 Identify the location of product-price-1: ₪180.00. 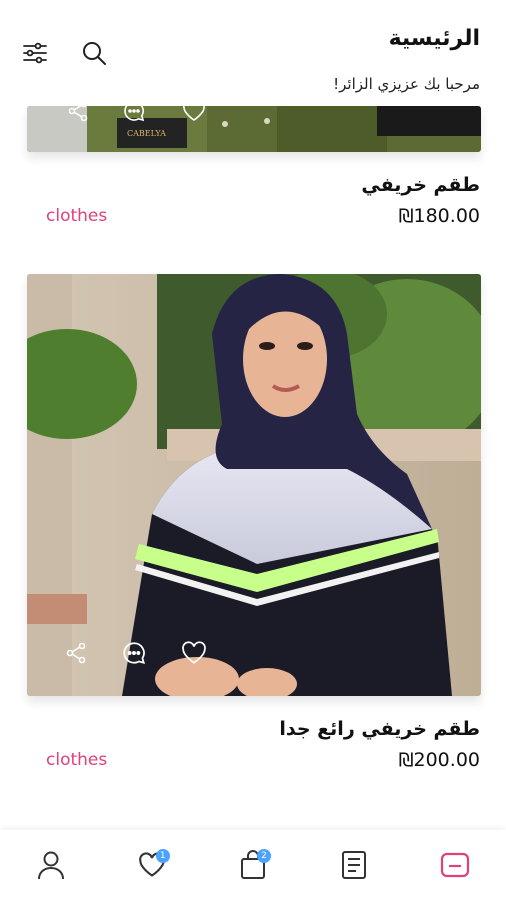
(439, 216).